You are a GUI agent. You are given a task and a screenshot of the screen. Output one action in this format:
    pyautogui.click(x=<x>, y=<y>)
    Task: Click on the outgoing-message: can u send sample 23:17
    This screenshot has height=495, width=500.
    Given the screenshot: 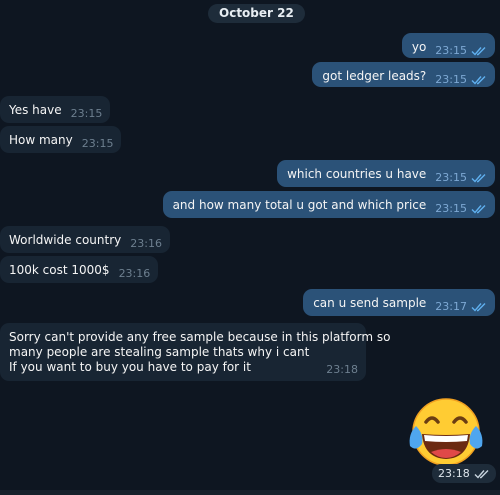 What is the action you would take?
    pyautogui.click(x=399, y=302)
    